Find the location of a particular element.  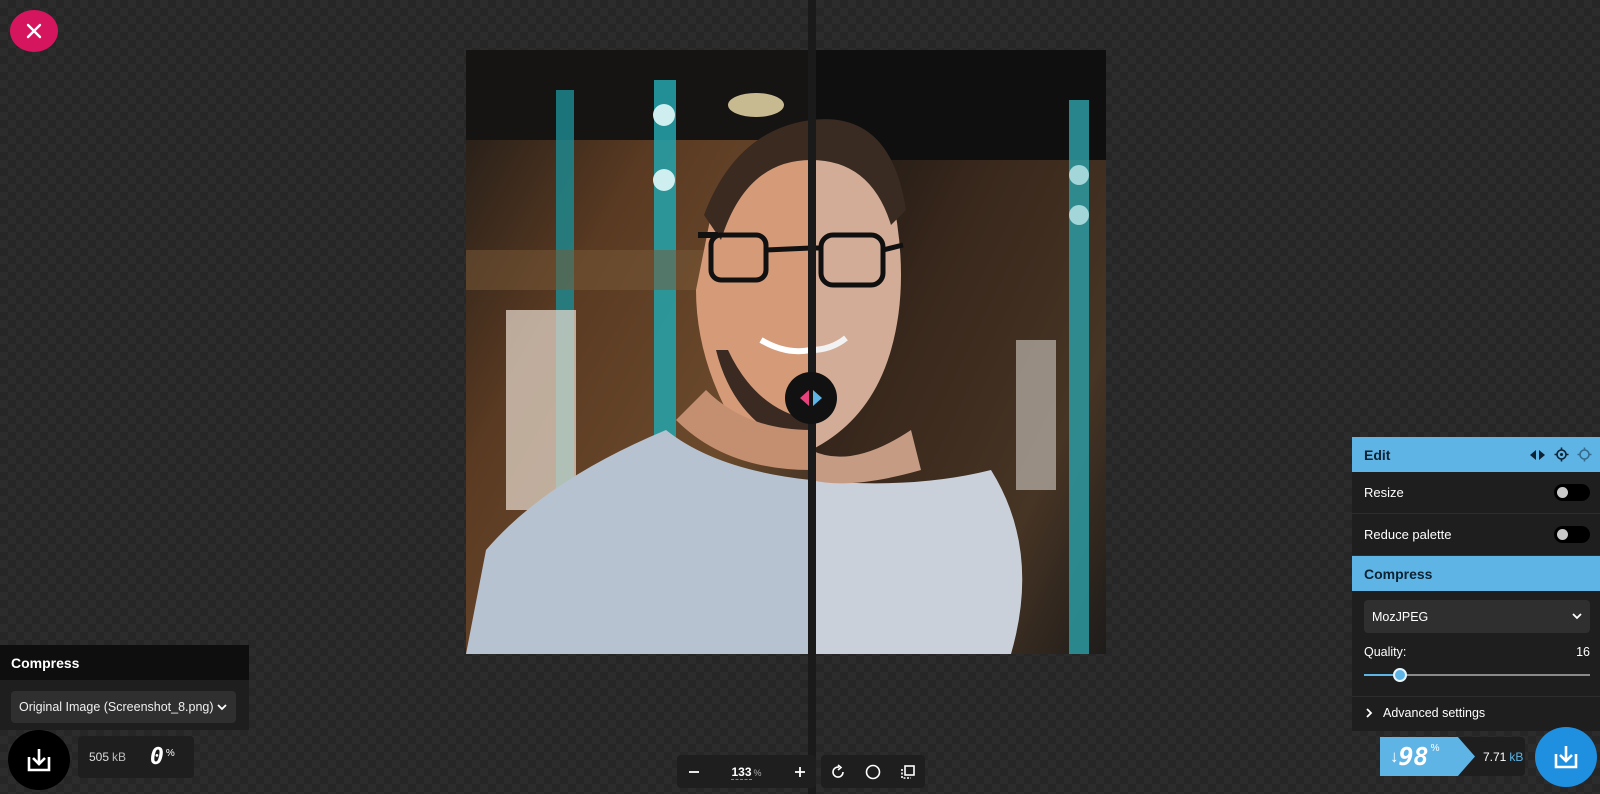

codec-value: MozJPEG is located at coordinates (1400, 616).